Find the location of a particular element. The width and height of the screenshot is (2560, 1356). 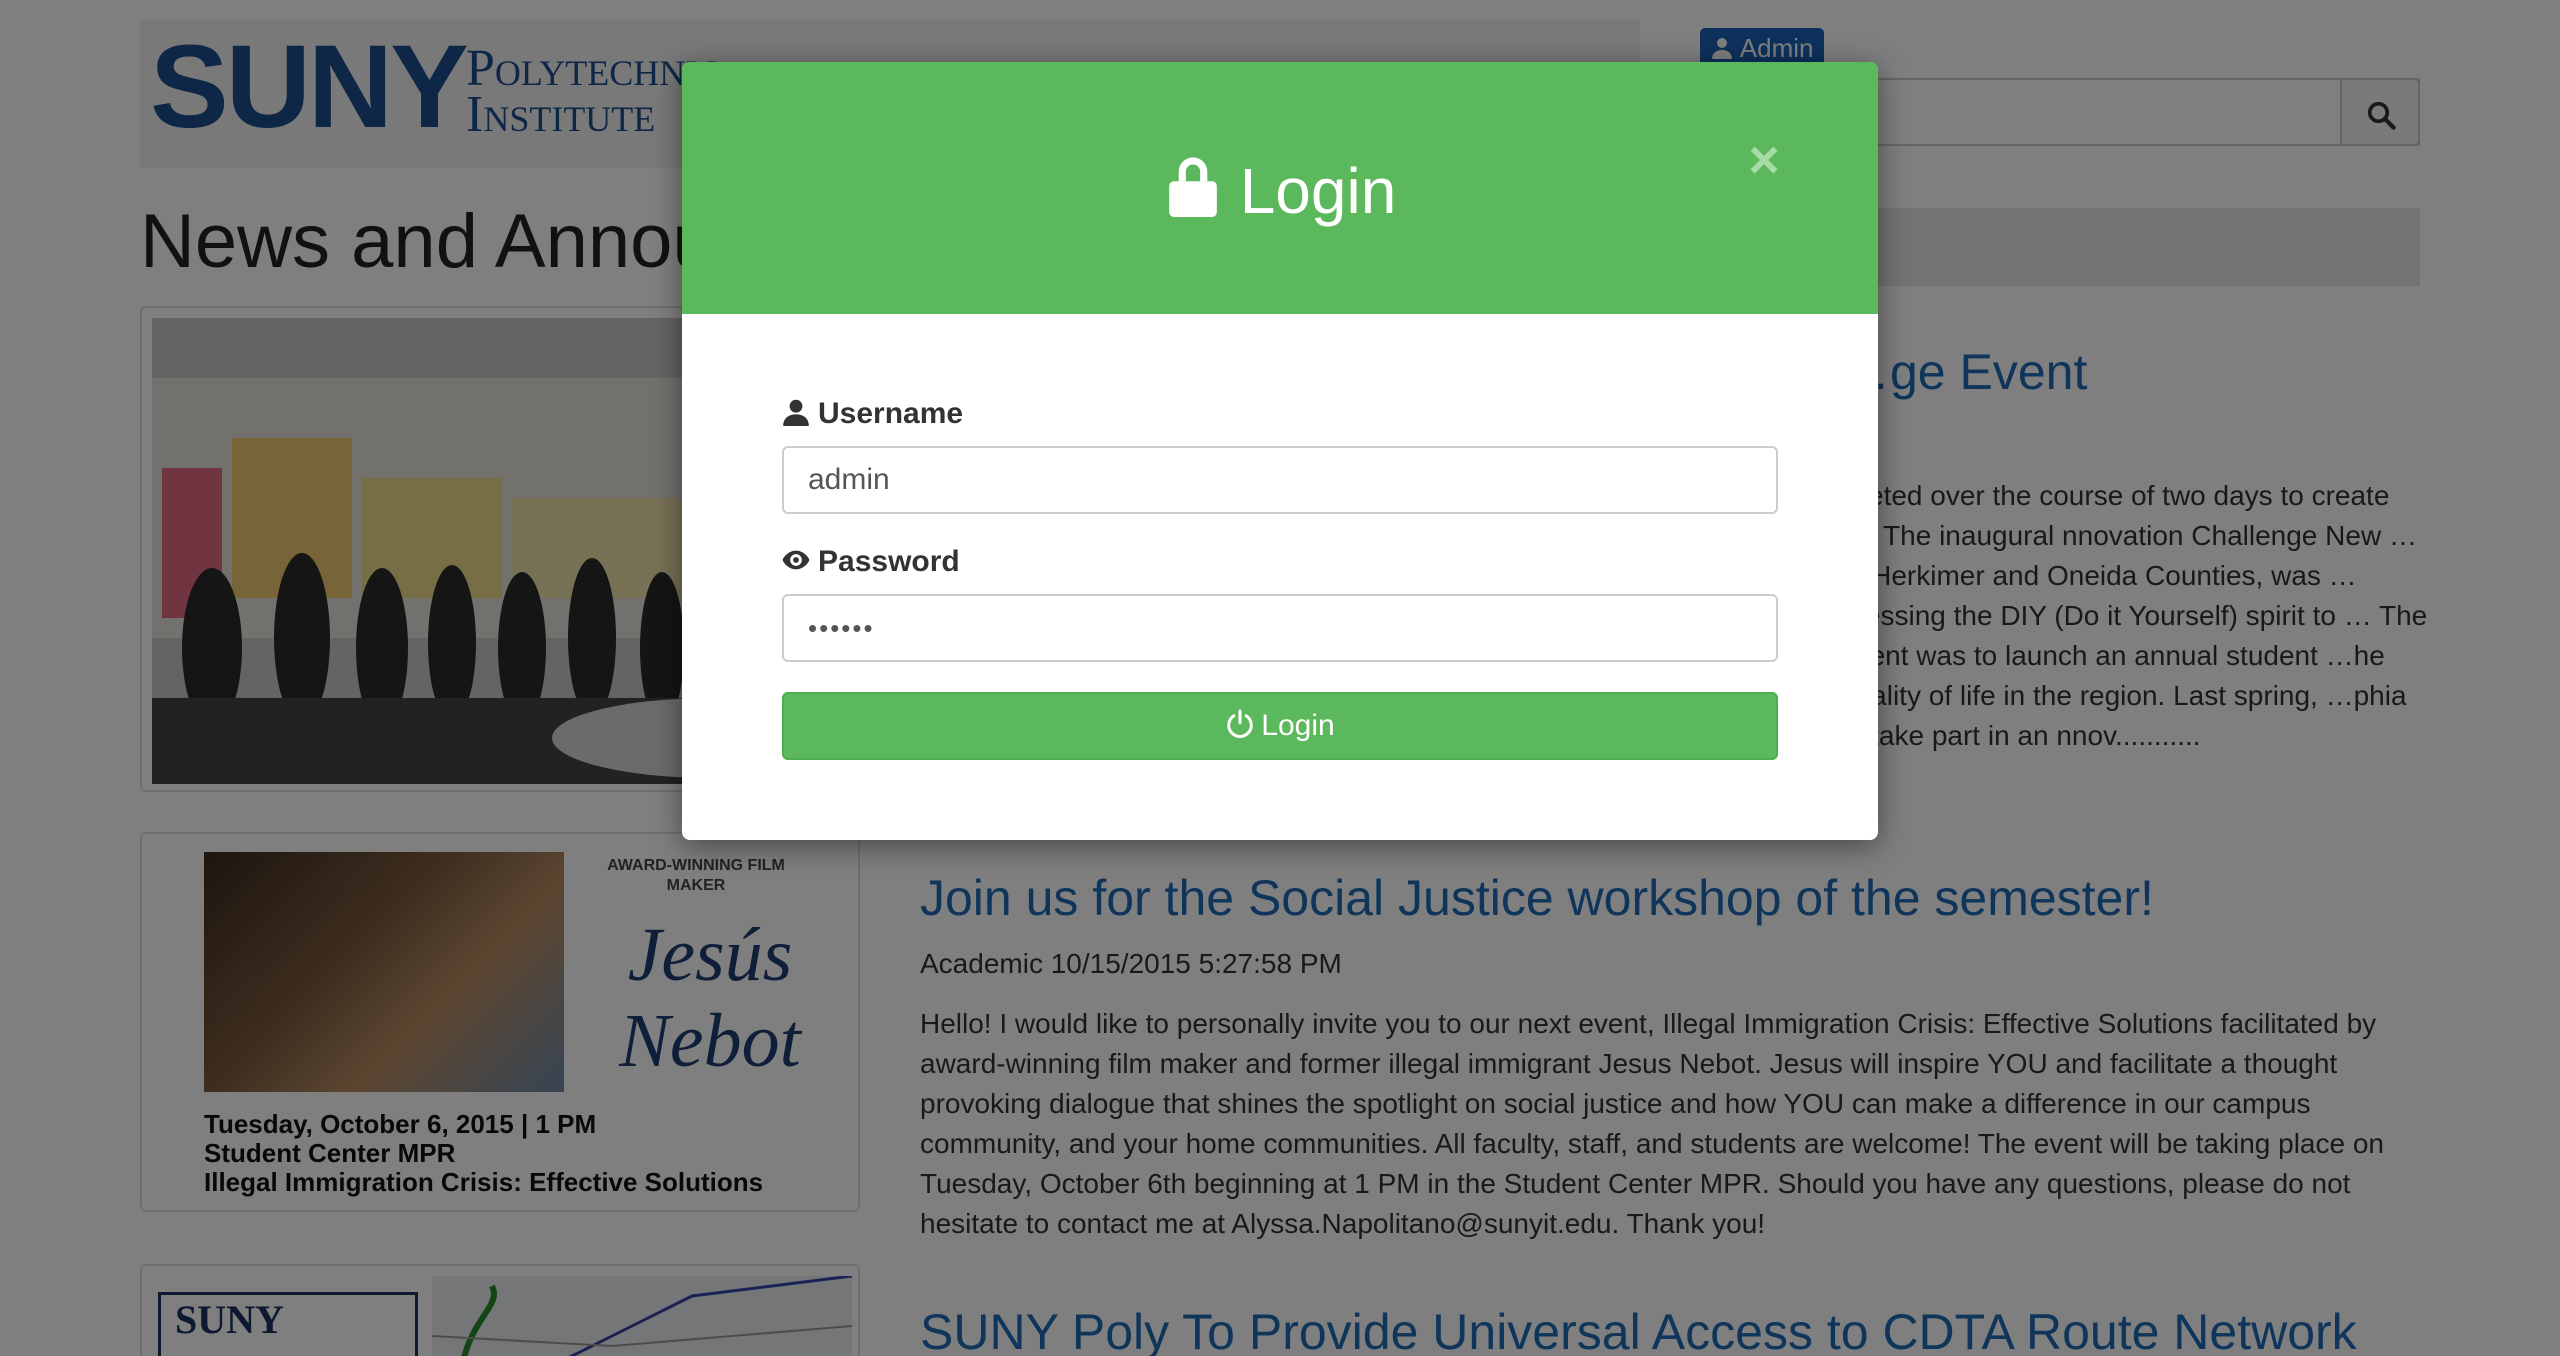

username-field is located at coordinates (1280, 480).